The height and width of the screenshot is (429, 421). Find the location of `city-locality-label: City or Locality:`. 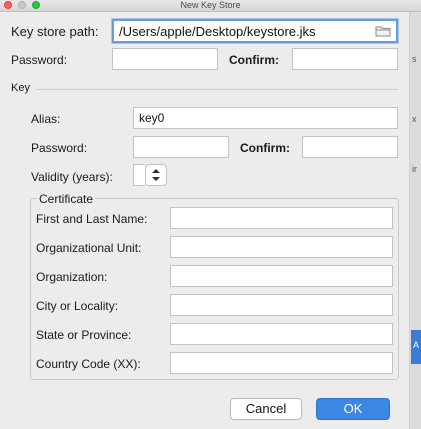

city-locality-label: City or Locality: is located at coordinates (77, 306).